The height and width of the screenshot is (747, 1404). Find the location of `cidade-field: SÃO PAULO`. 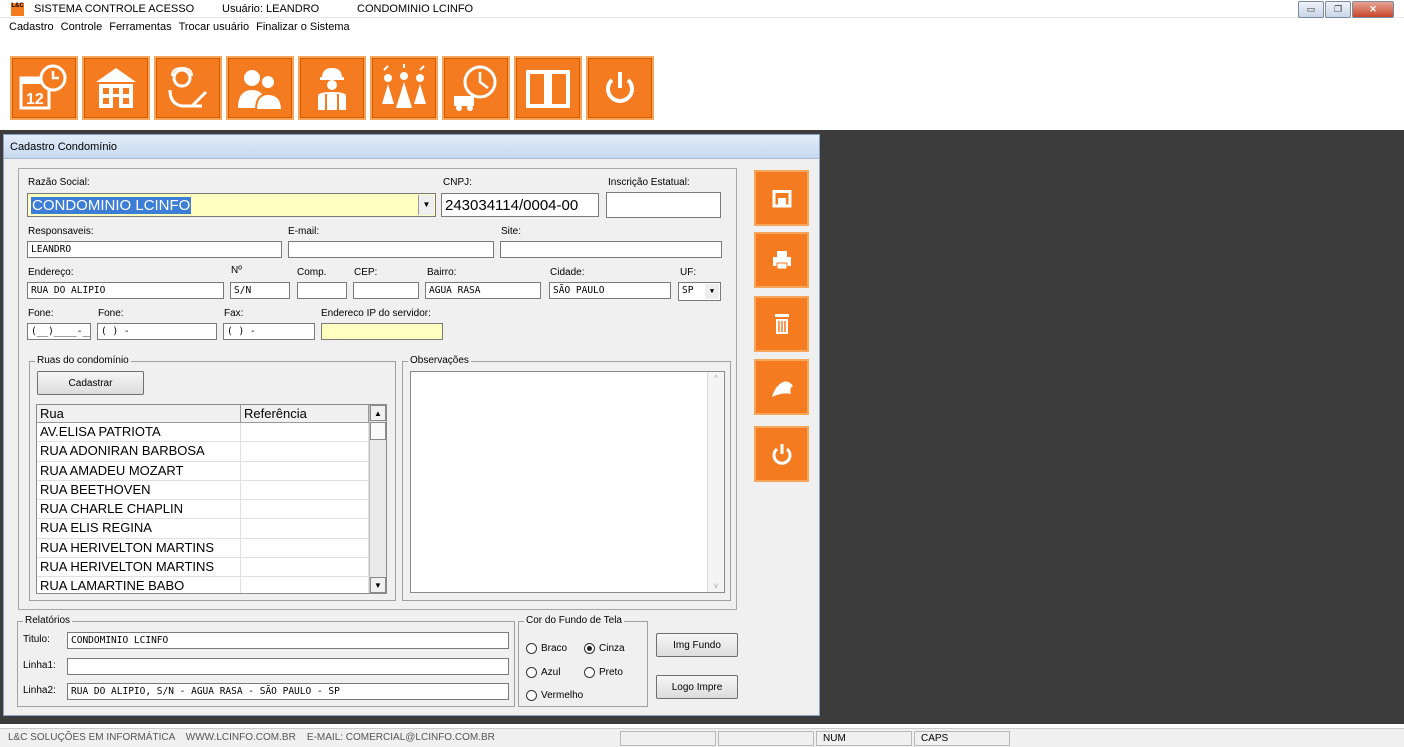

cidade-field: SÃO PAULO is located at coordinates (610, 290).